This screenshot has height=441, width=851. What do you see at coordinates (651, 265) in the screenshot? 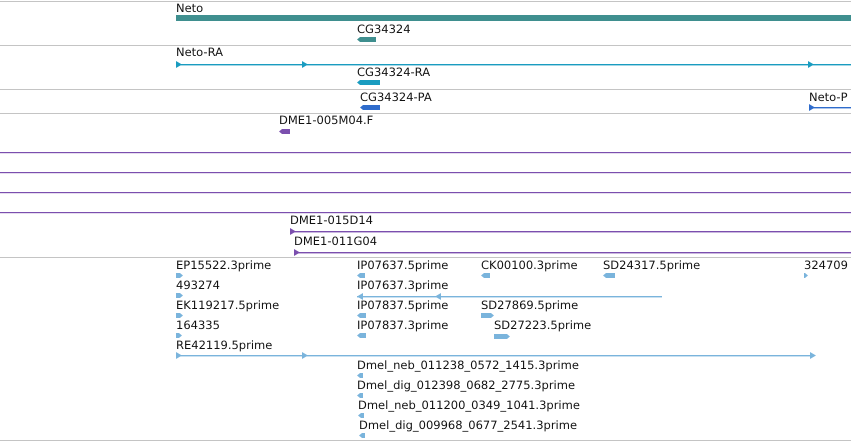
I see `feature-label: SD24317.5prime` at bounding box center [651, 265].